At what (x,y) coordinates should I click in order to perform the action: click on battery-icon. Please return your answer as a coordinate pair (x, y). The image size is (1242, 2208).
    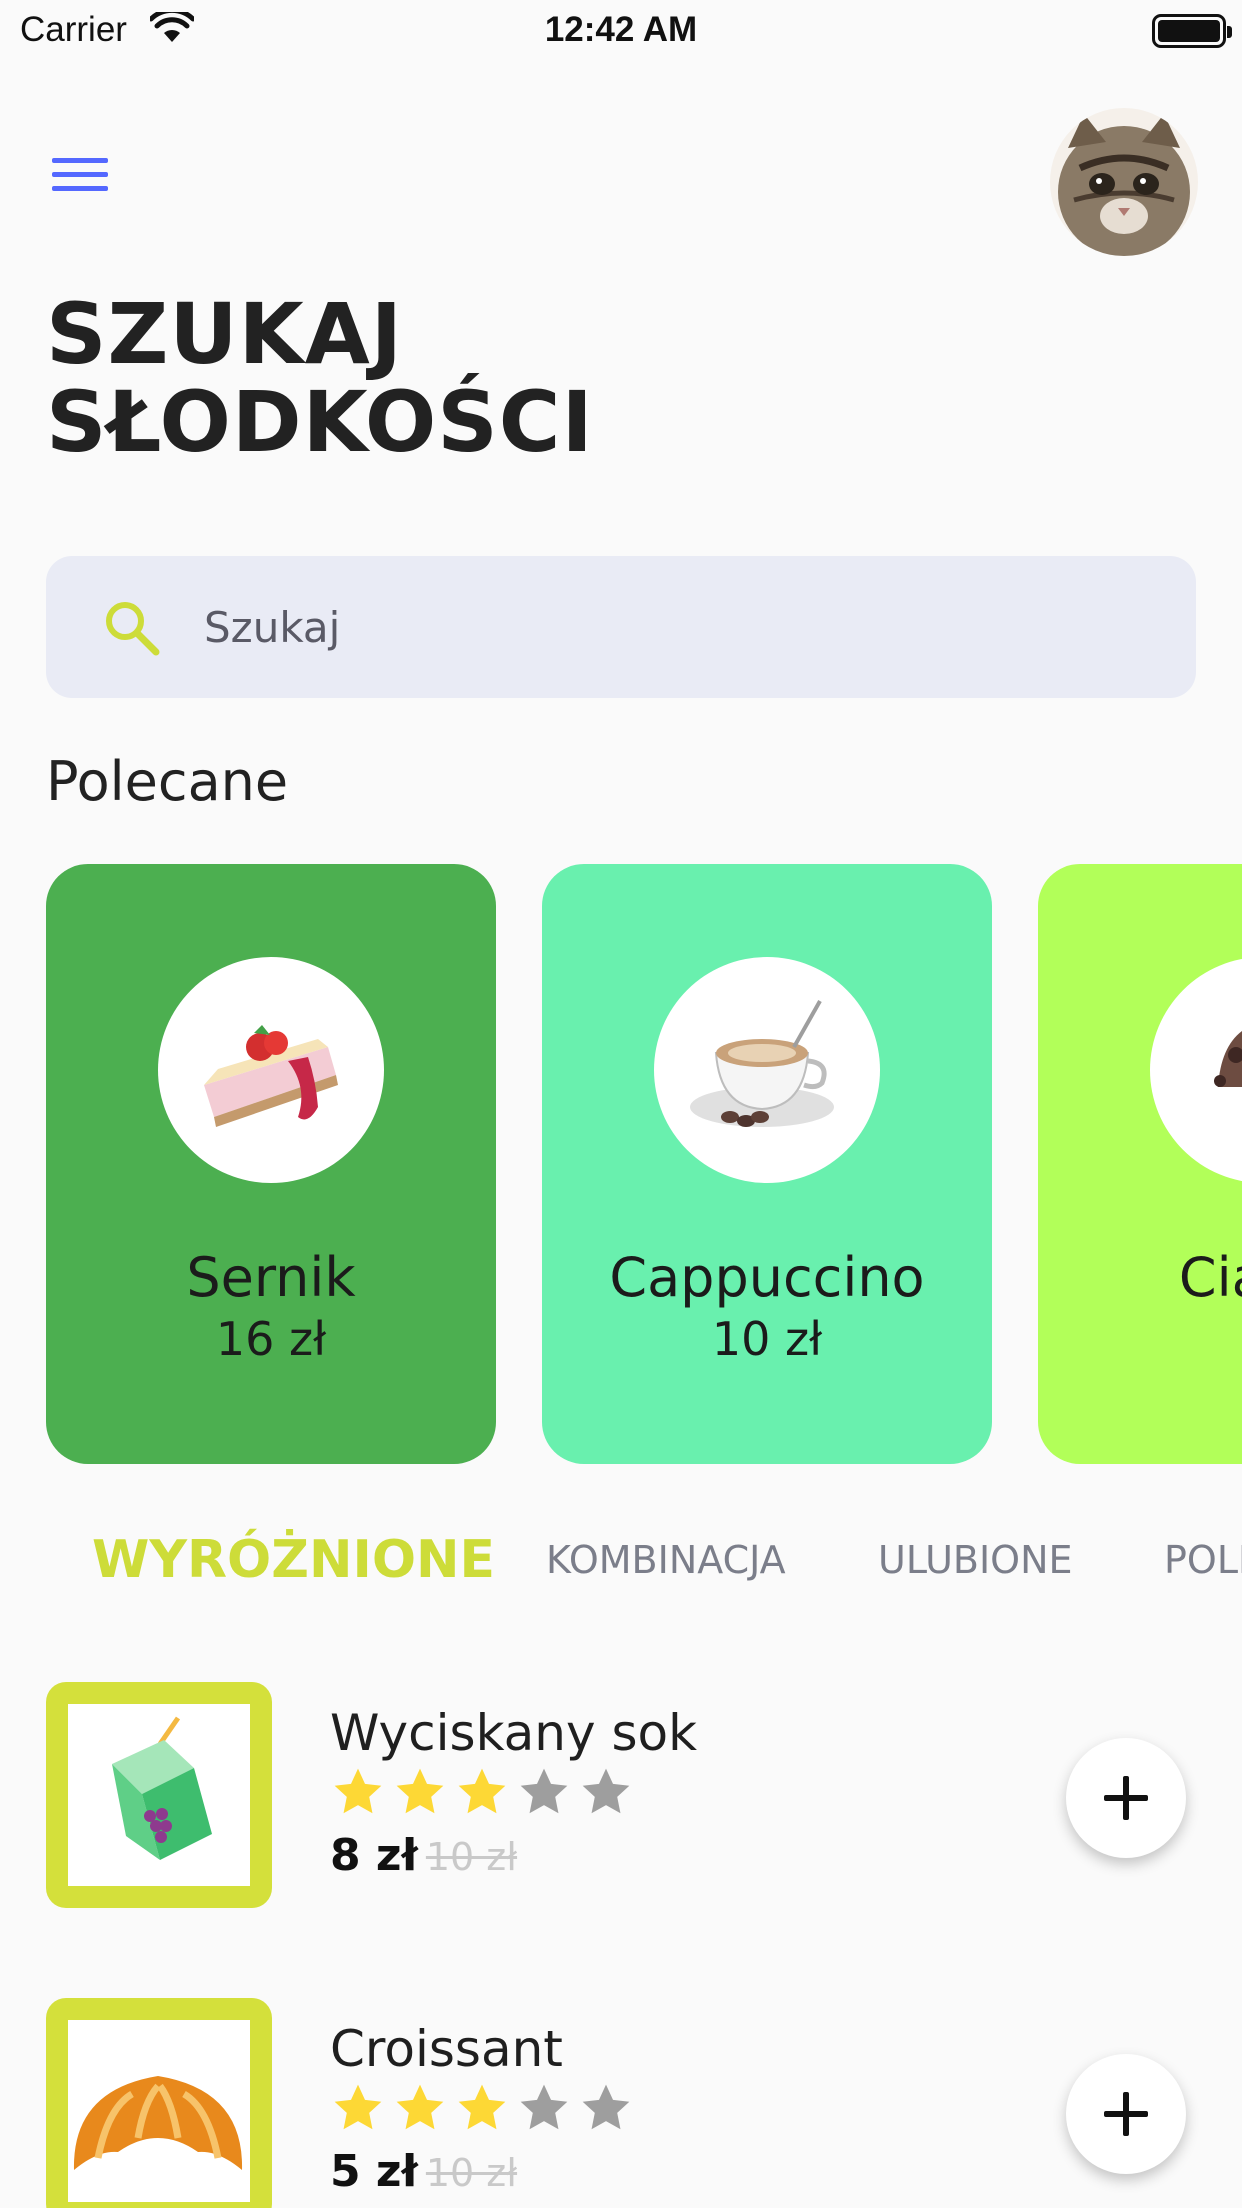
    Looking at the image, I should click on (1192, 31).